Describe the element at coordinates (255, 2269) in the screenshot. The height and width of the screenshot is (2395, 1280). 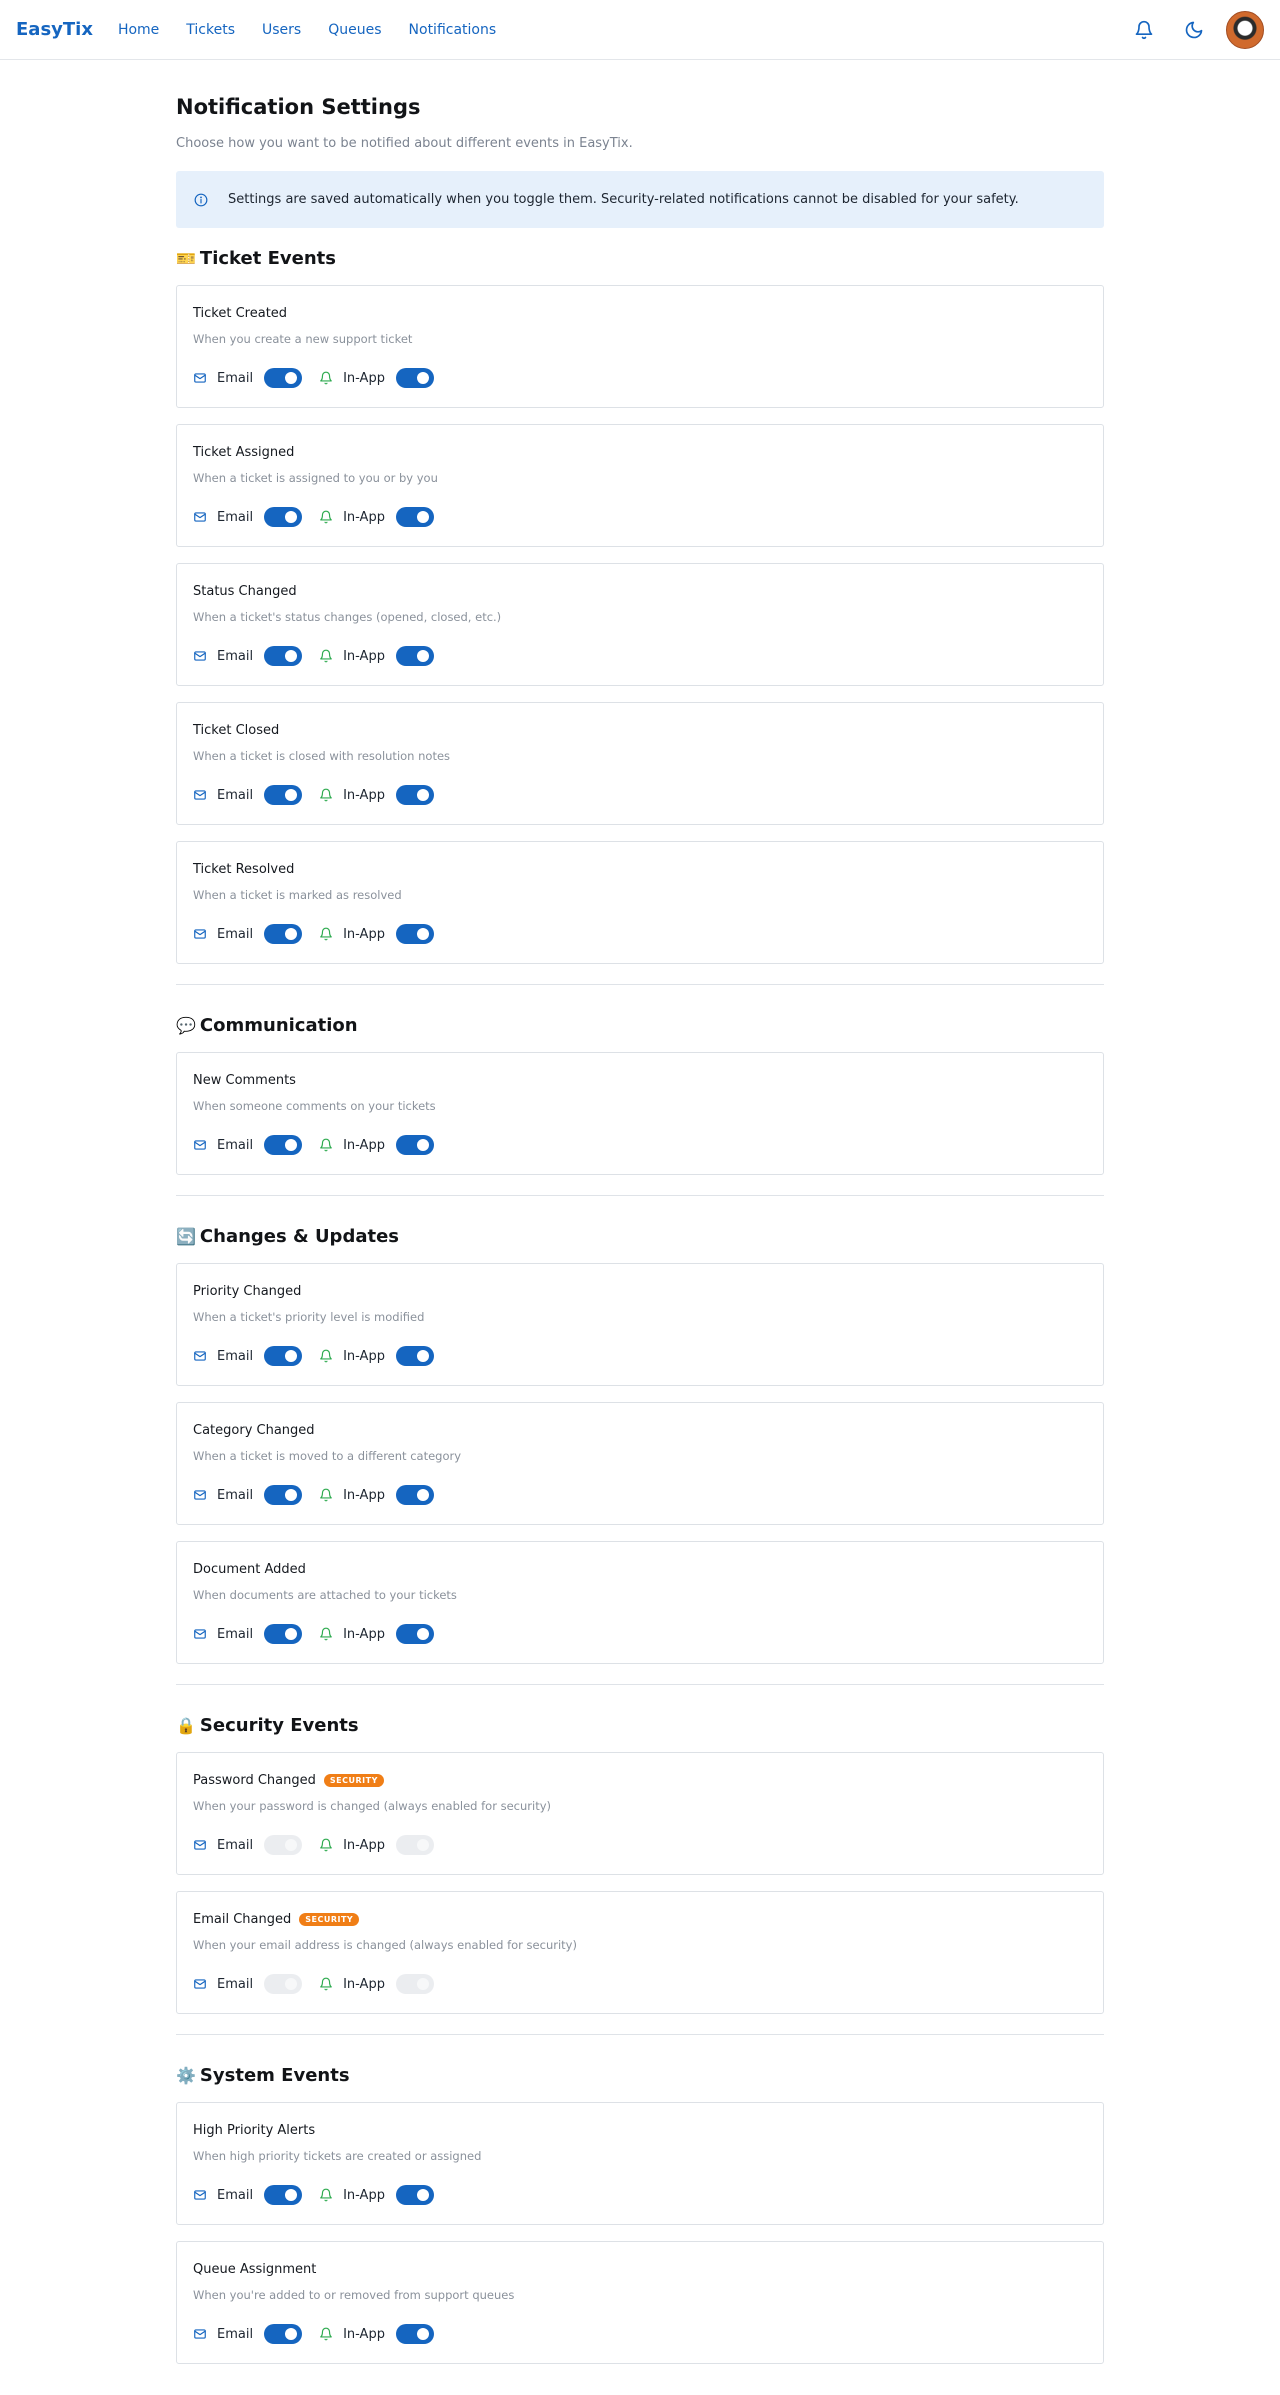
I see `notification-title: Queue Assignment` at that location.